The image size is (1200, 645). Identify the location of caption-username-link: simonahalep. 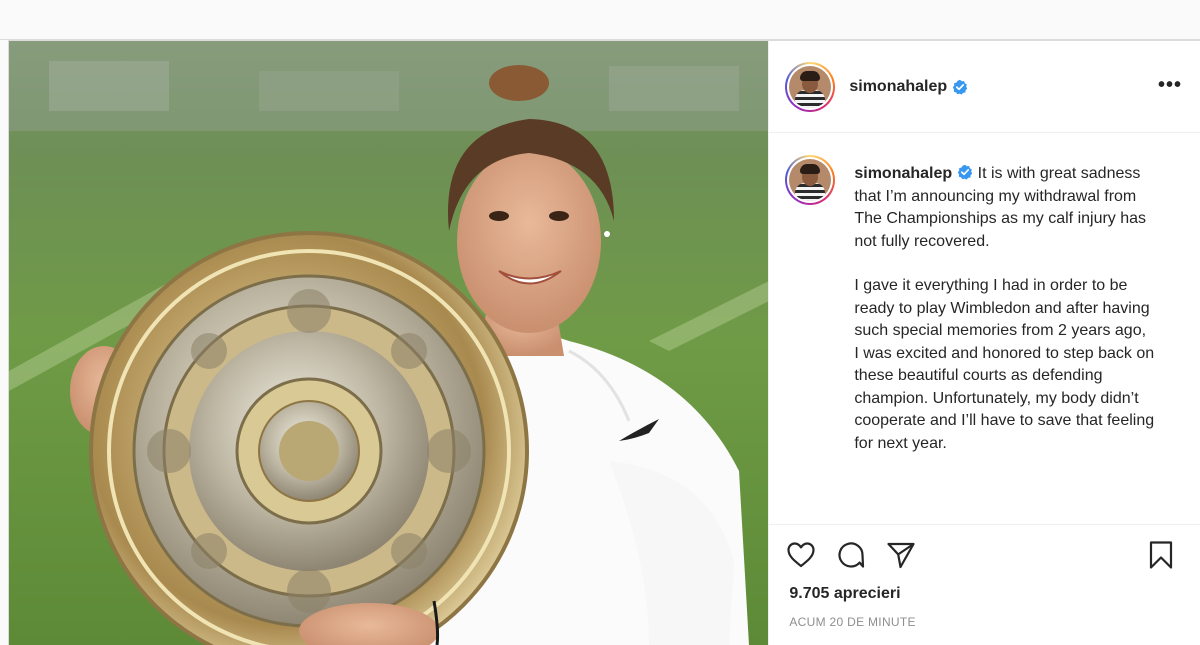
(903, 173).